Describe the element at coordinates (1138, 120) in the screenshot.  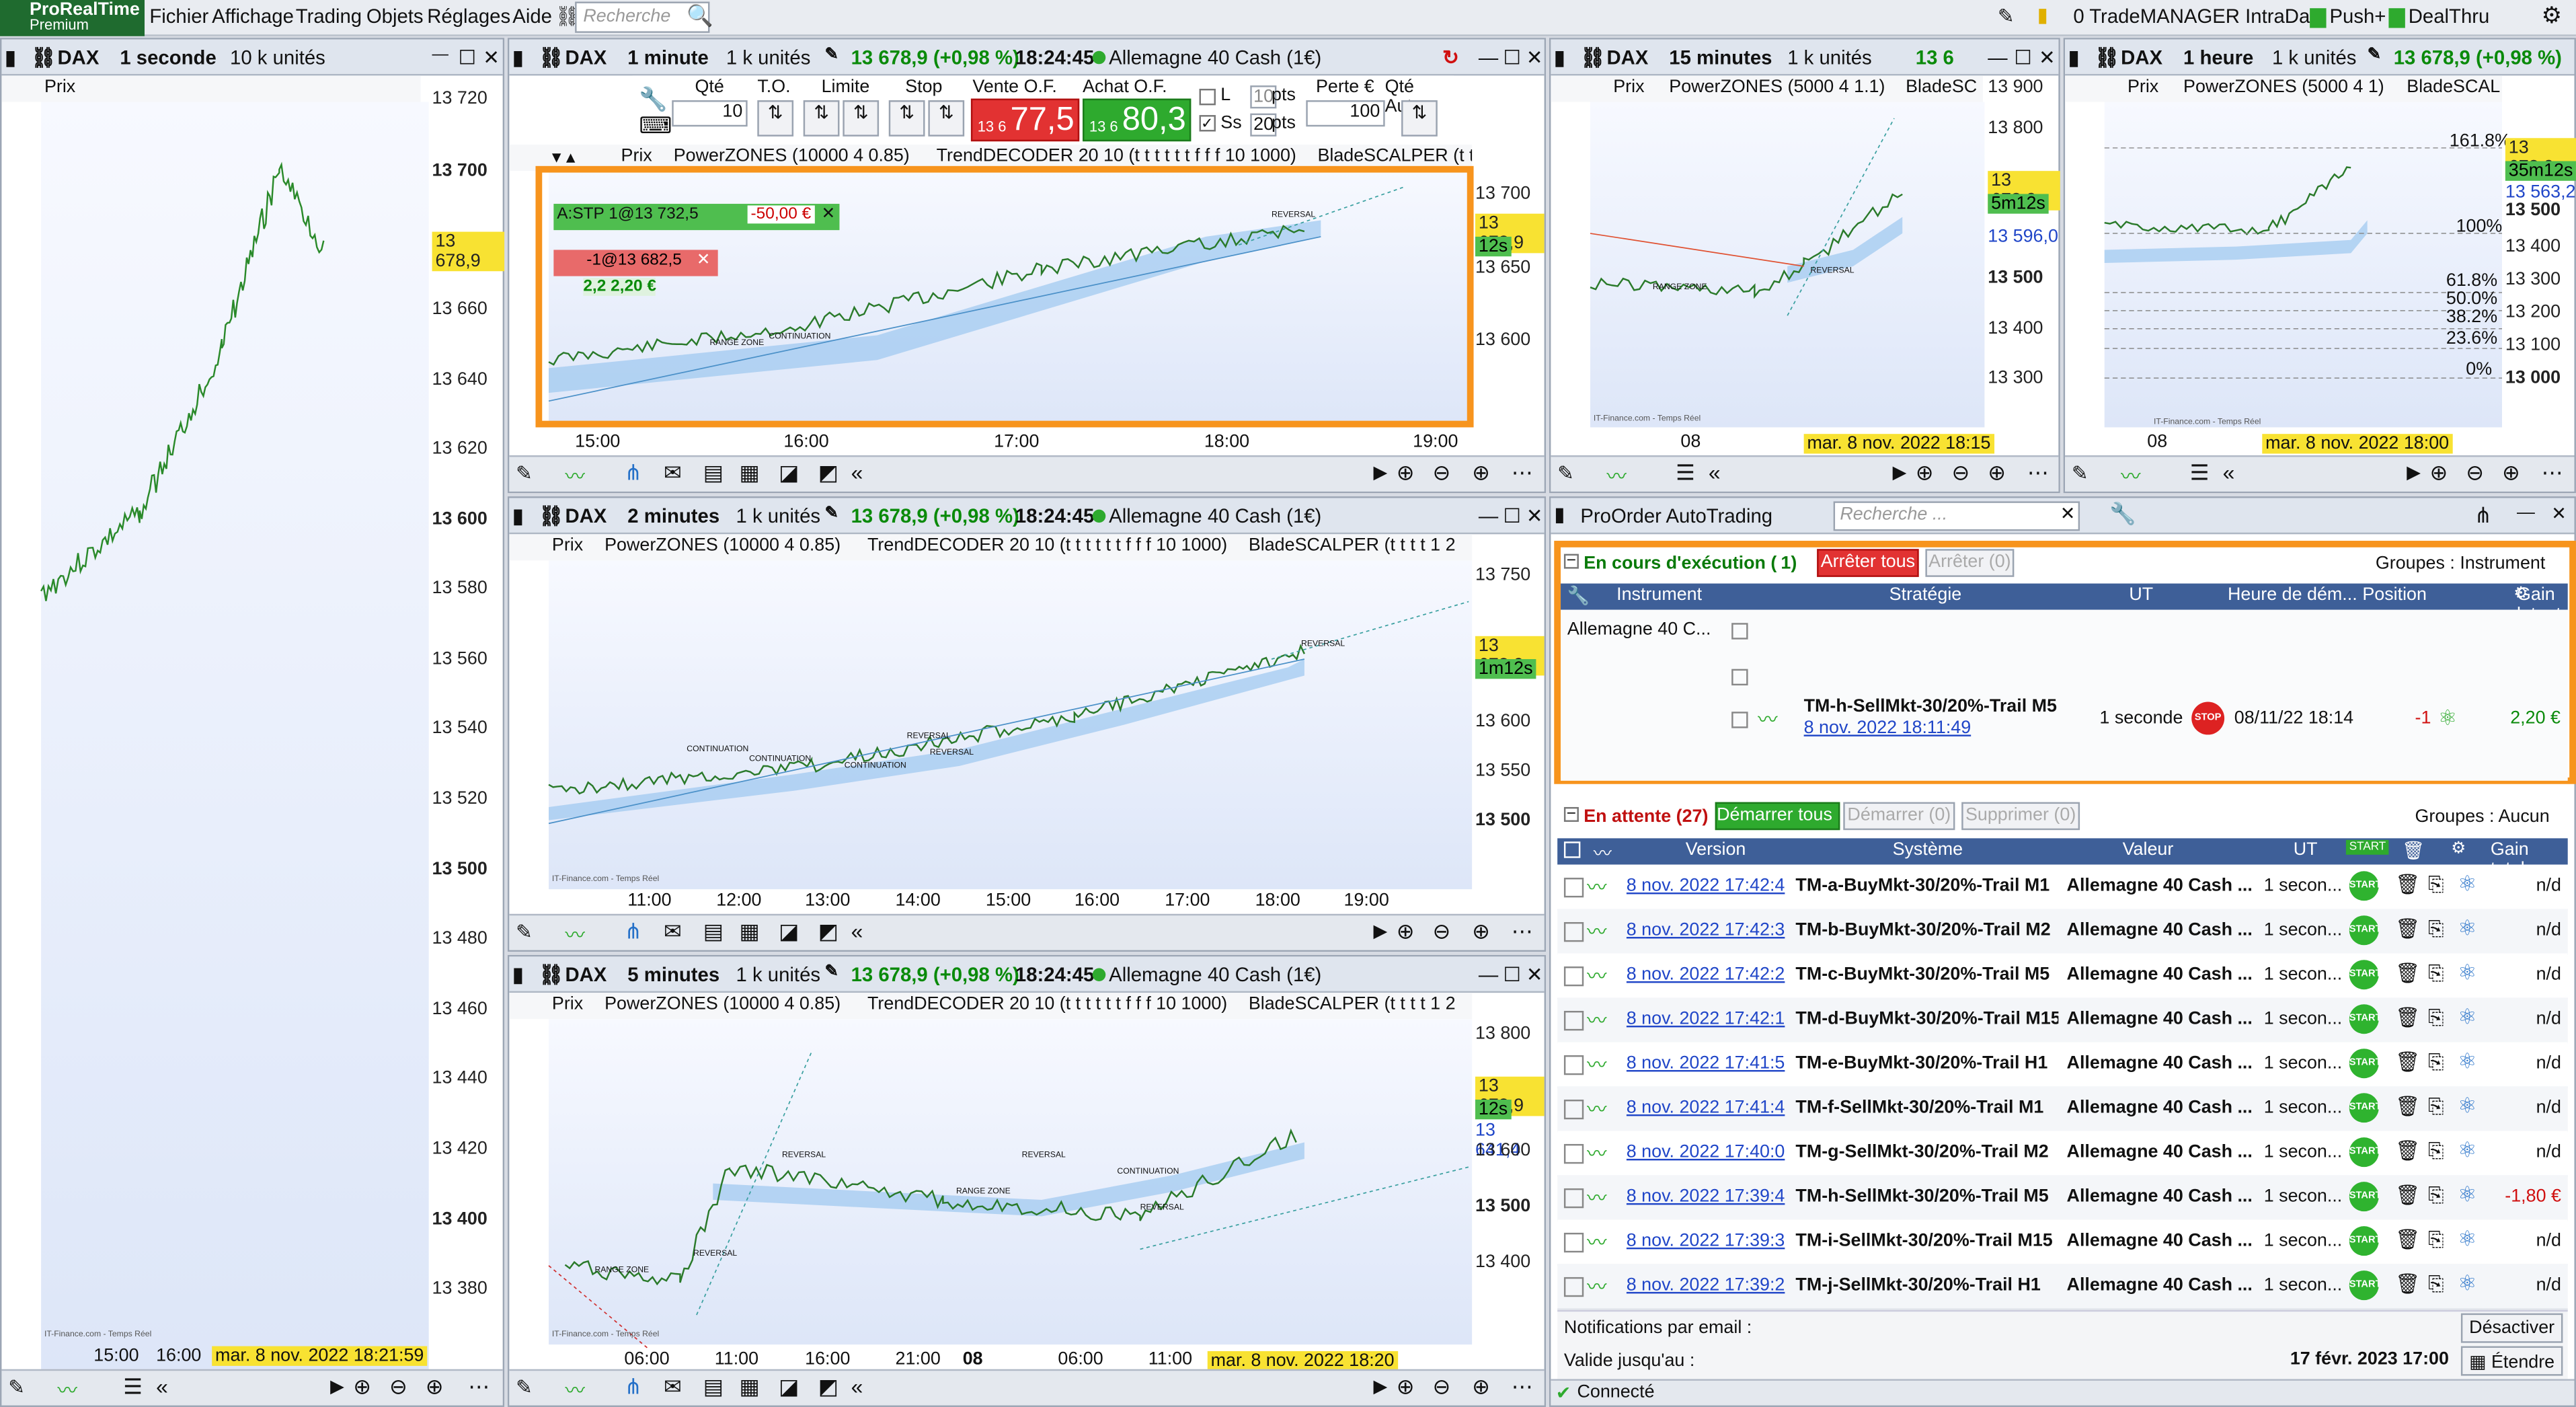
I see `buy-button: 13 6 80,3` at that location.